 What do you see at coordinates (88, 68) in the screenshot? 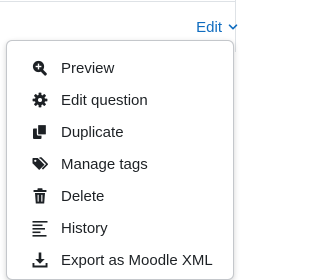
I see `menu-item-label: Preview` at bounding box center [88, 68].